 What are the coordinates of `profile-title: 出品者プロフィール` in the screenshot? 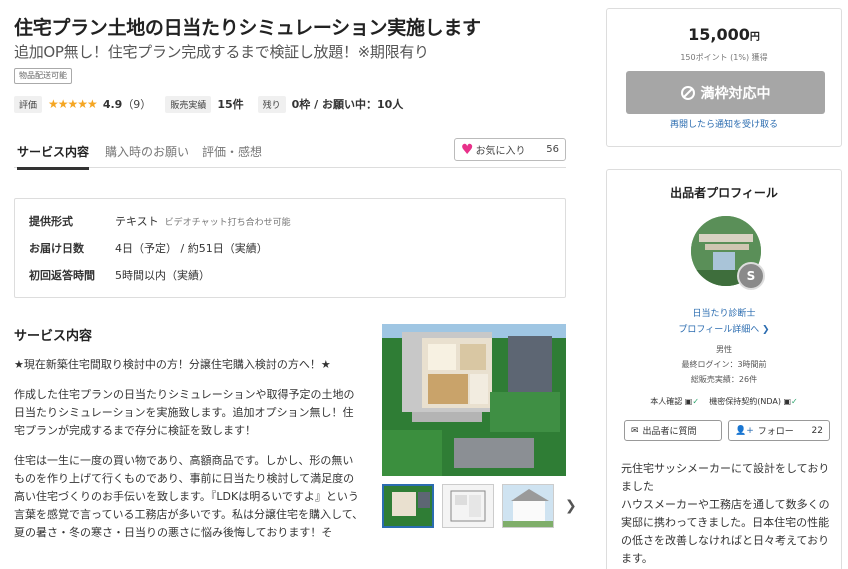 It's located at (724, 193).